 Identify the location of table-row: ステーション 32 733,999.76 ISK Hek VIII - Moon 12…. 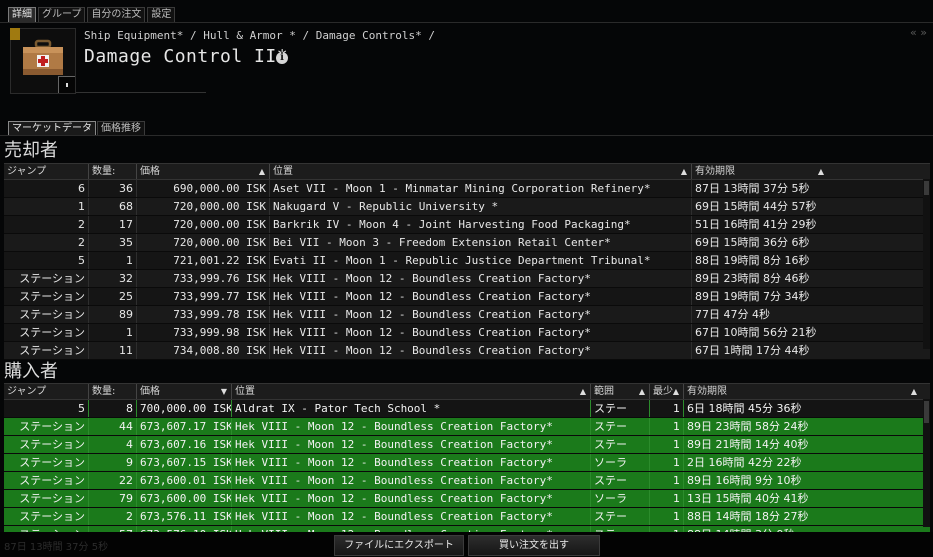
(467, 279).